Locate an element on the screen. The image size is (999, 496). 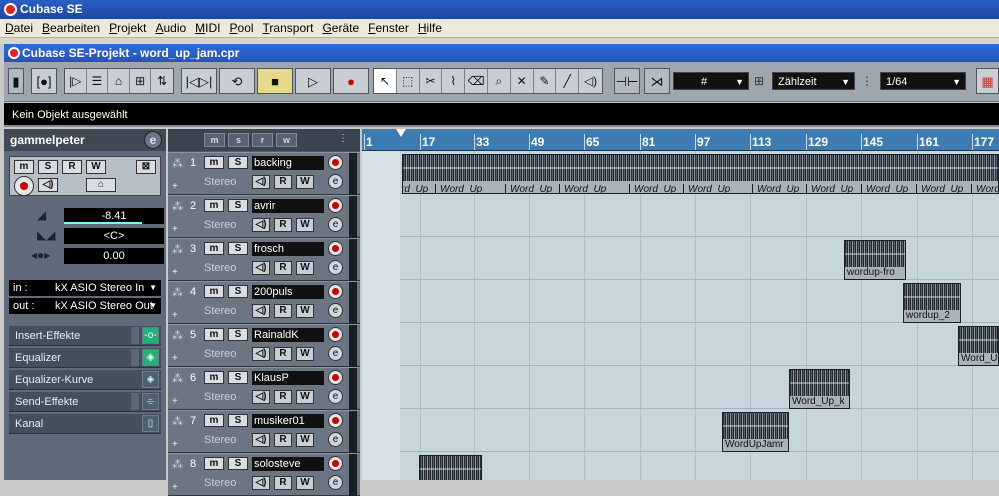
menu-fenster: Fenster is located at coordinates (388, 28).